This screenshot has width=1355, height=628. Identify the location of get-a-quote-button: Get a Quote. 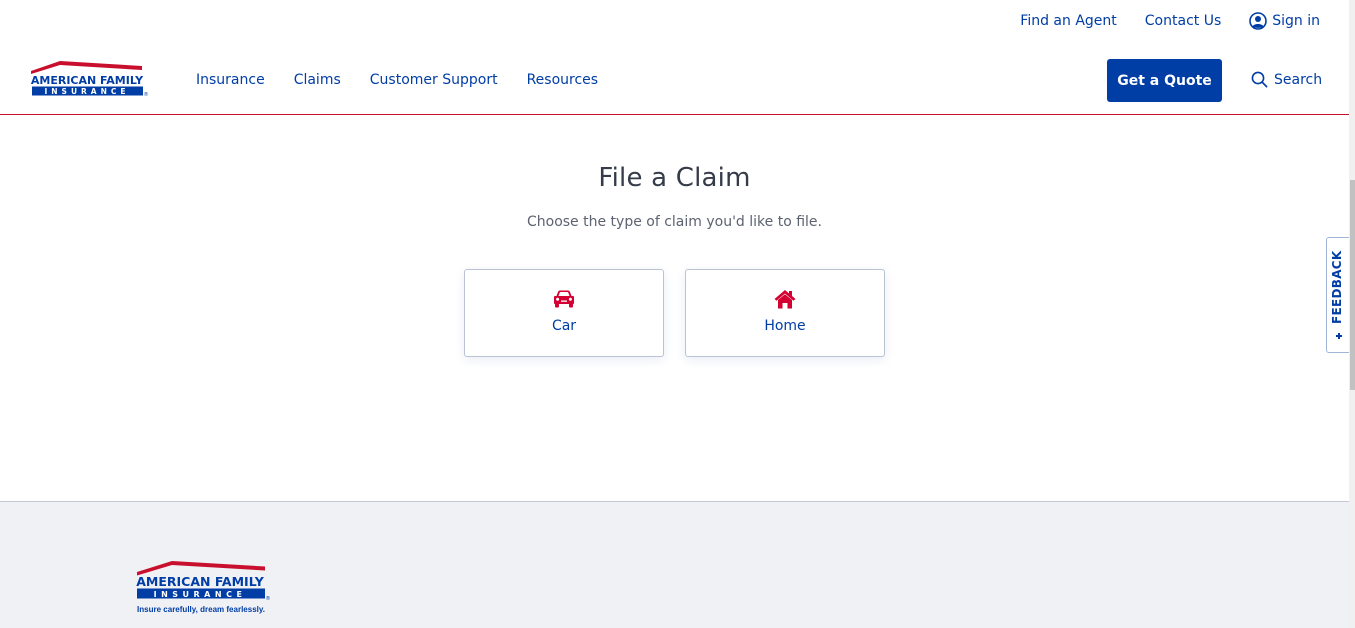
(1164, 80).